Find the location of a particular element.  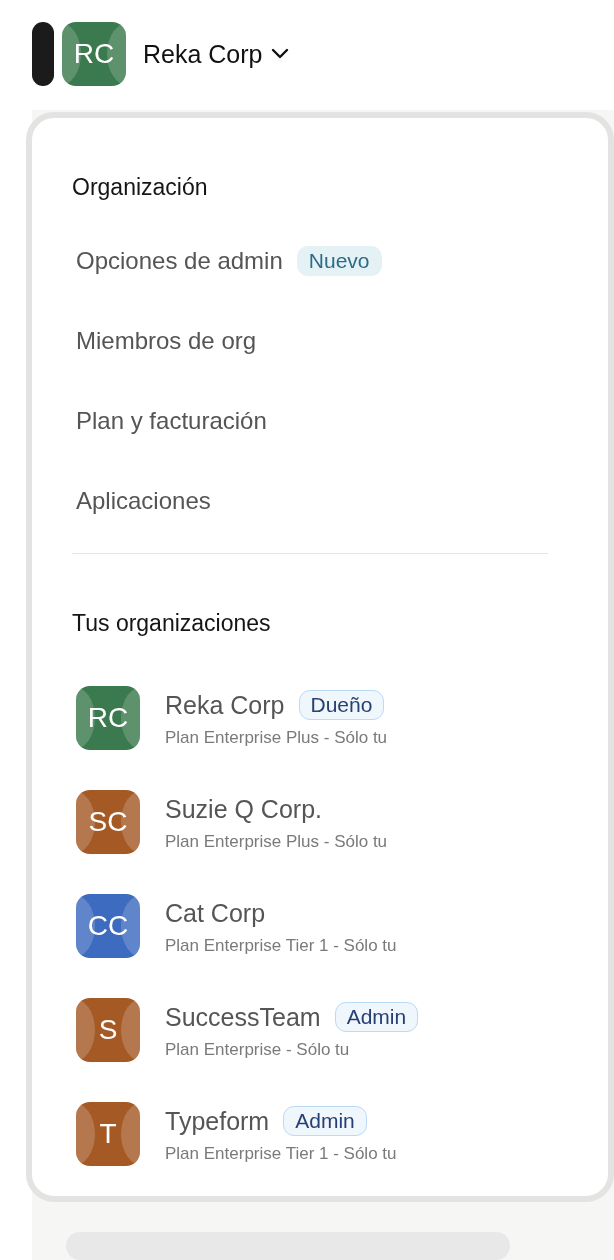

pill-icon is located at coordinates (43, 54).